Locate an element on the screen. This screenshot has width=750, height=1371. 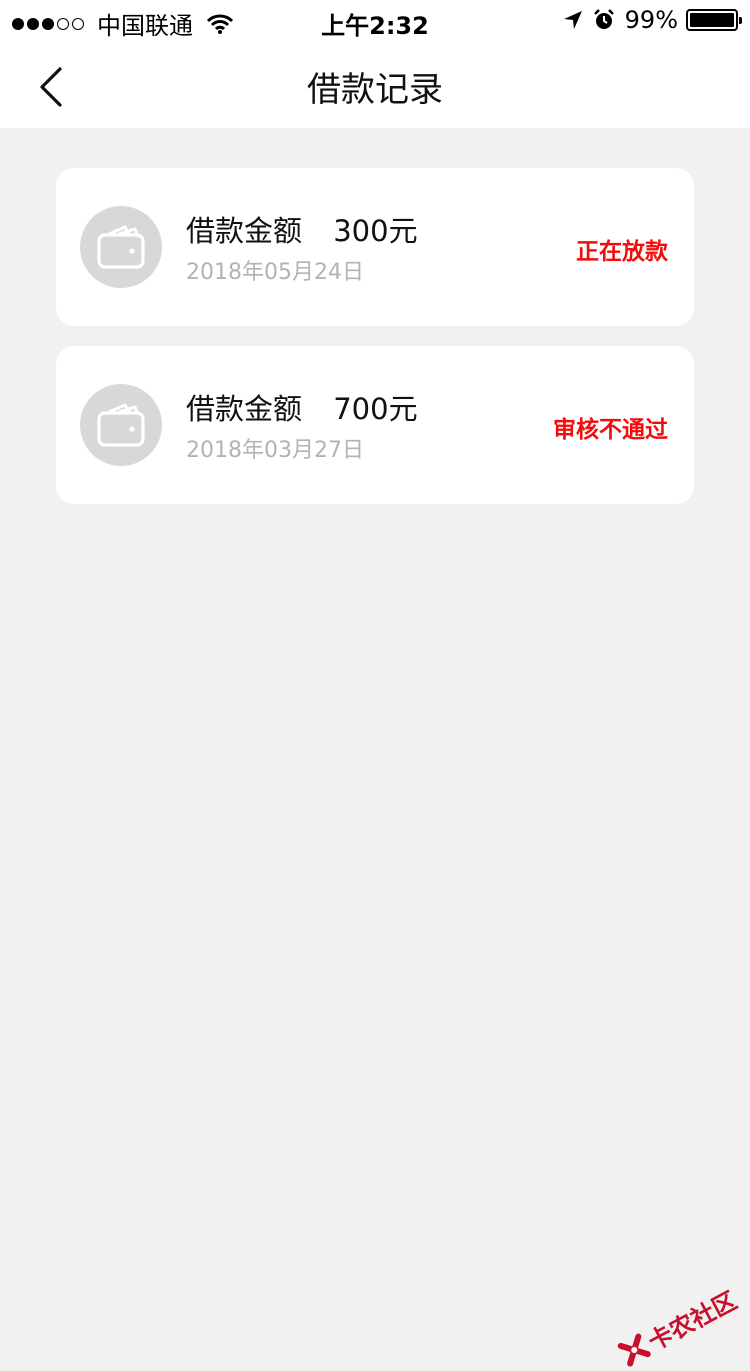
loan-amount-row: 借款金额 300元 is located at coordinates (302, 229).